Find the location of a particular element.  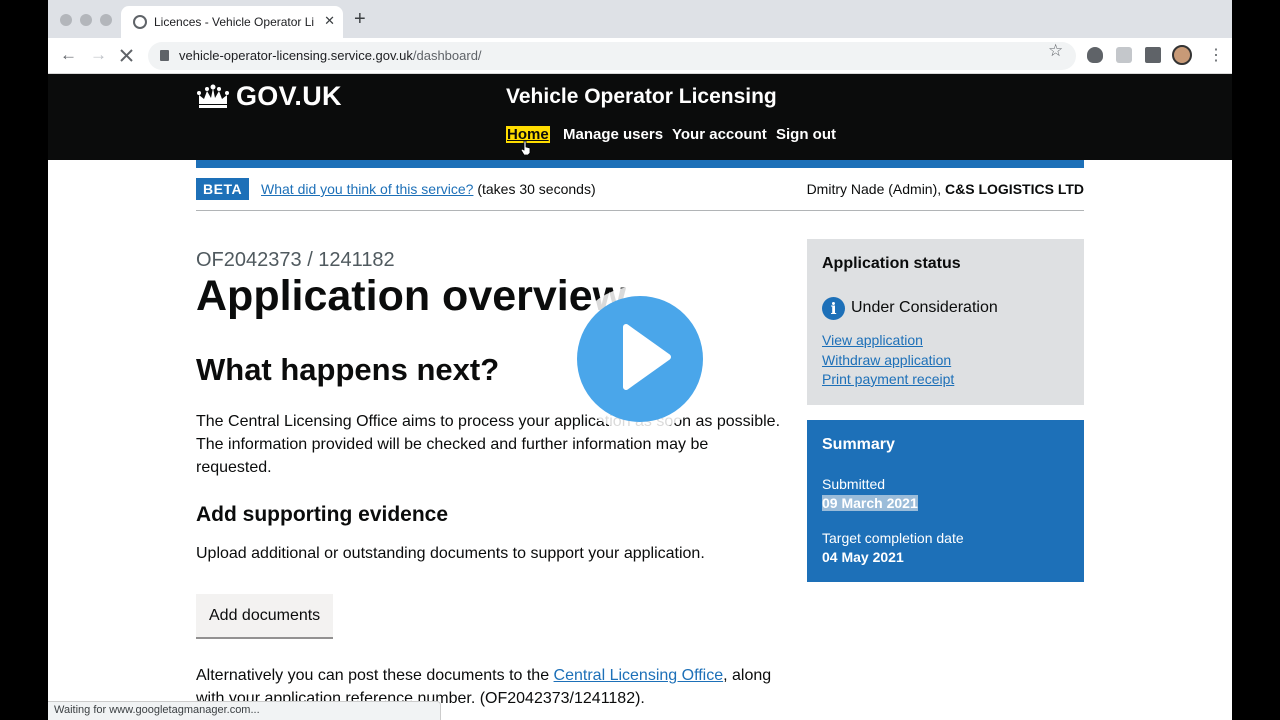

target-completion-date: 04 May 2021 is located at coordinates (863, 557).